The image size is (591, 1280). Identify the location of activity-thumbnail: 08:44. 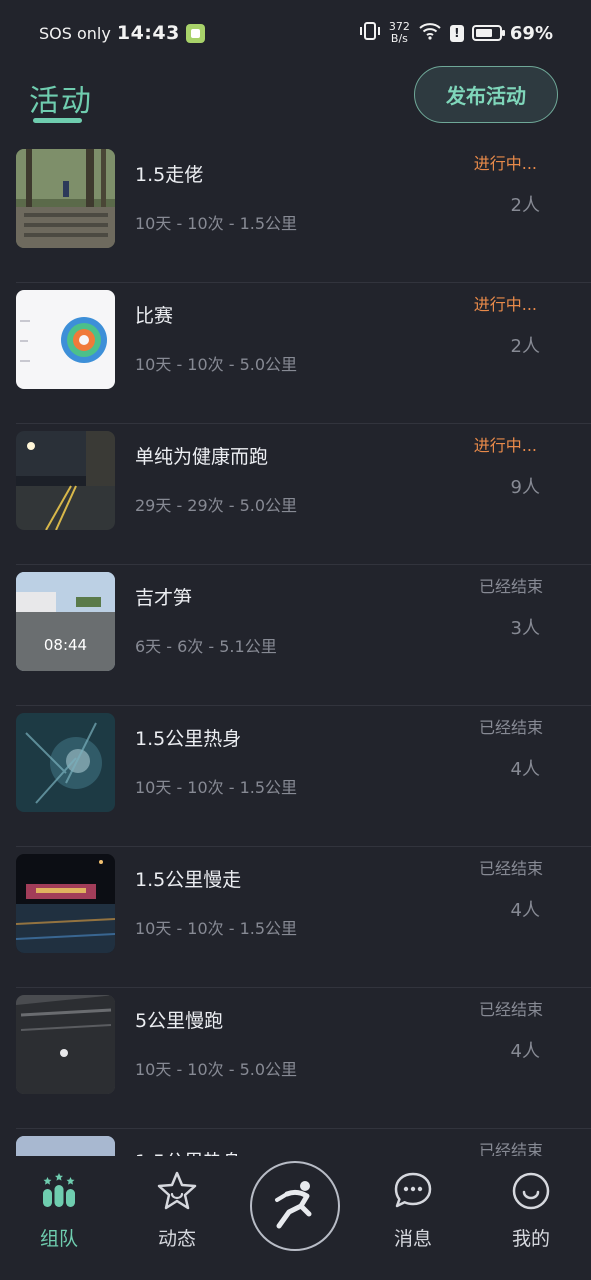
(65, 621).